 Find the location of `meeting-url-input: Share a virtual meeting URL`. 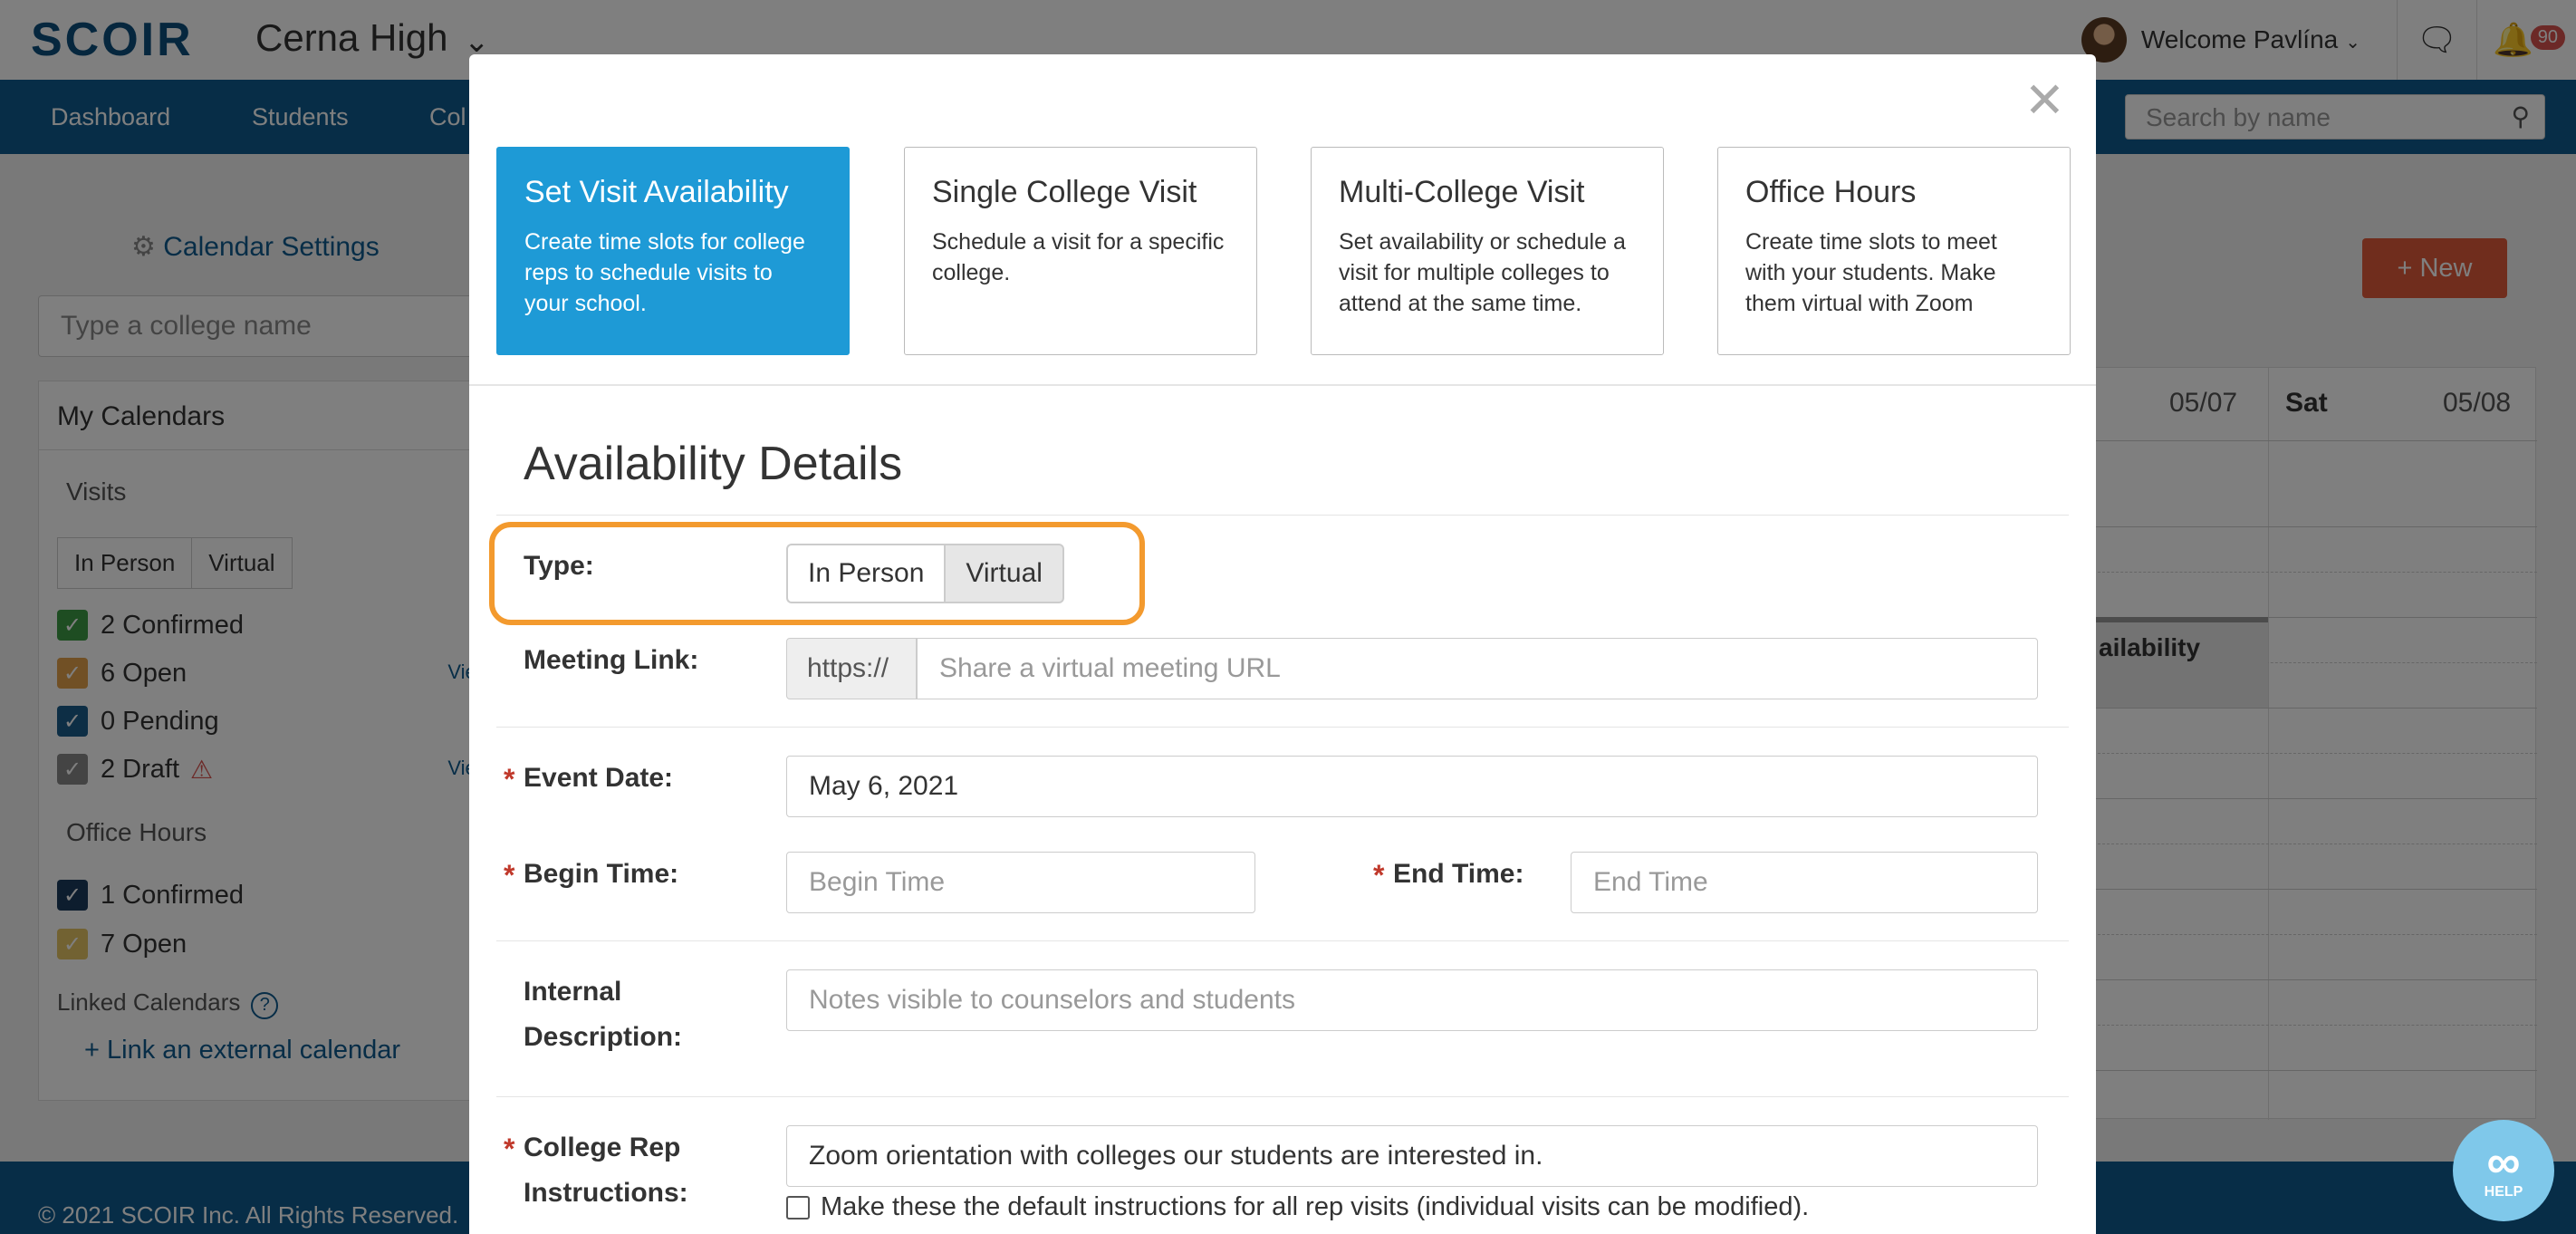

meeting-url-input: Share a virtual meeting URL is located at coordinates (1477, 669).